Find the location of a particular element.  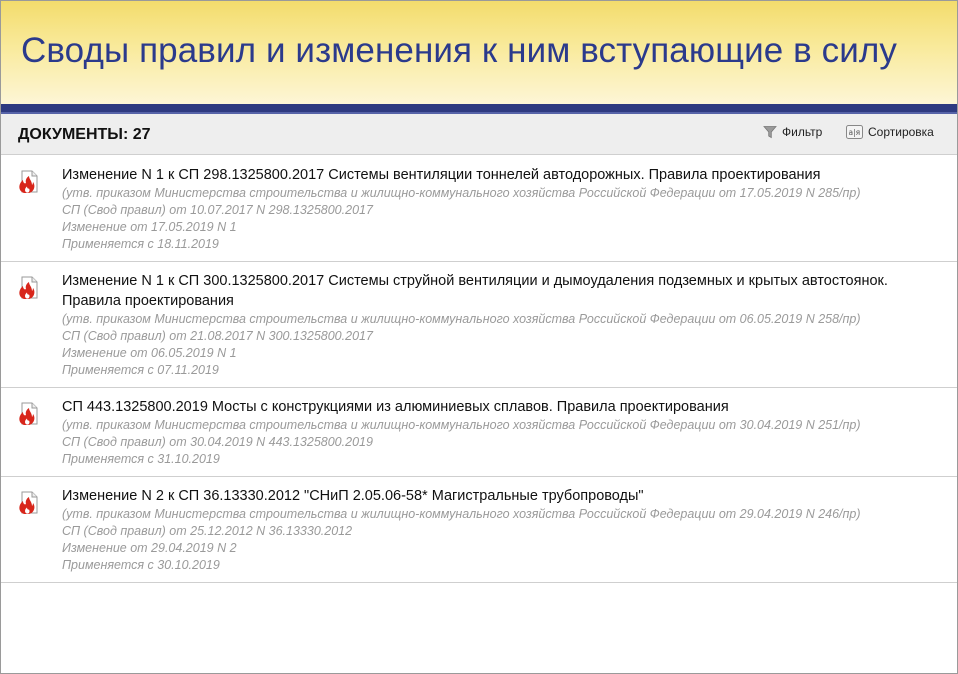

filter-button: Фильтр is located at coordinates (792, 132).